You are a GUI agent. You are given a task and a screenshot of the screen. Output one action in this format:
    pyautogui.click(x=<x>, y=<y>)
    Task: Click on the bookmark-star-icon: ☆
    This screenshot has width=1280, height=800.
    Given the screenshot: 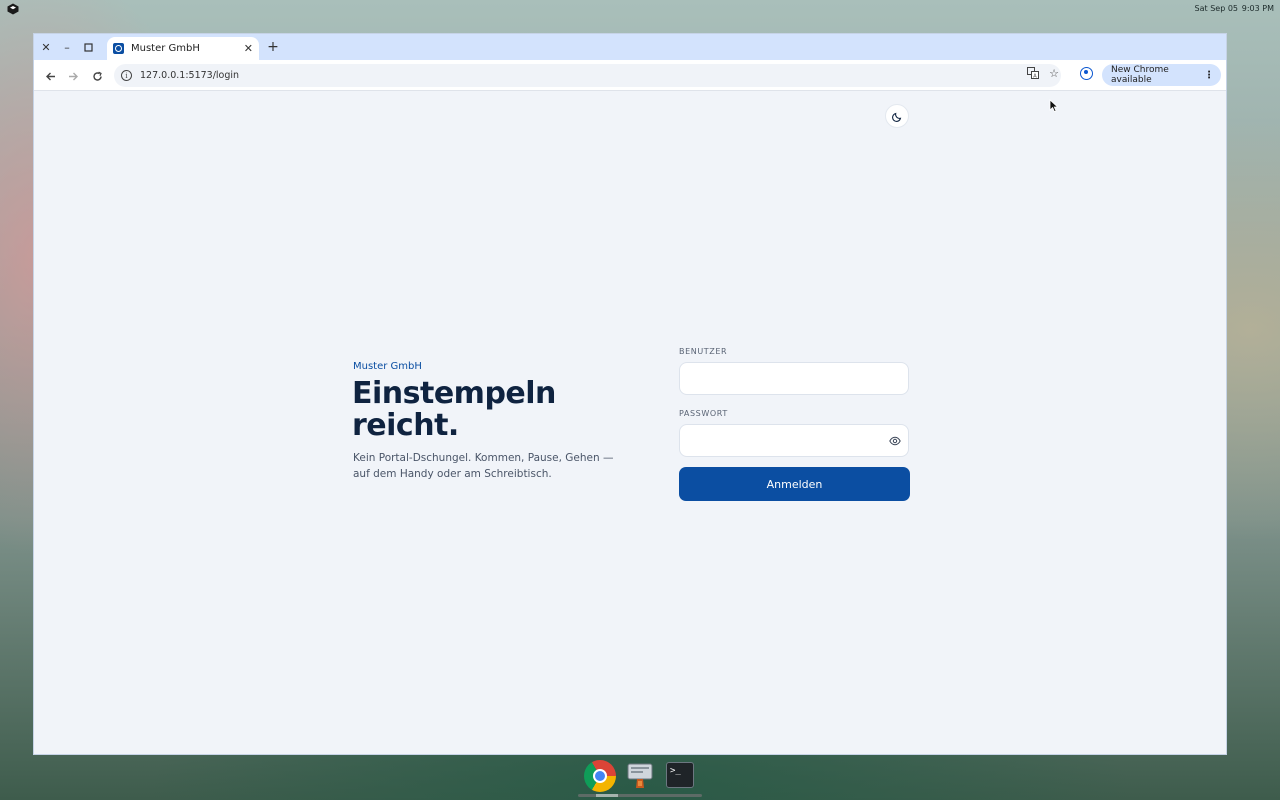 What is the action you would take?
    pyautogui.click(x=1054, y=73)
    